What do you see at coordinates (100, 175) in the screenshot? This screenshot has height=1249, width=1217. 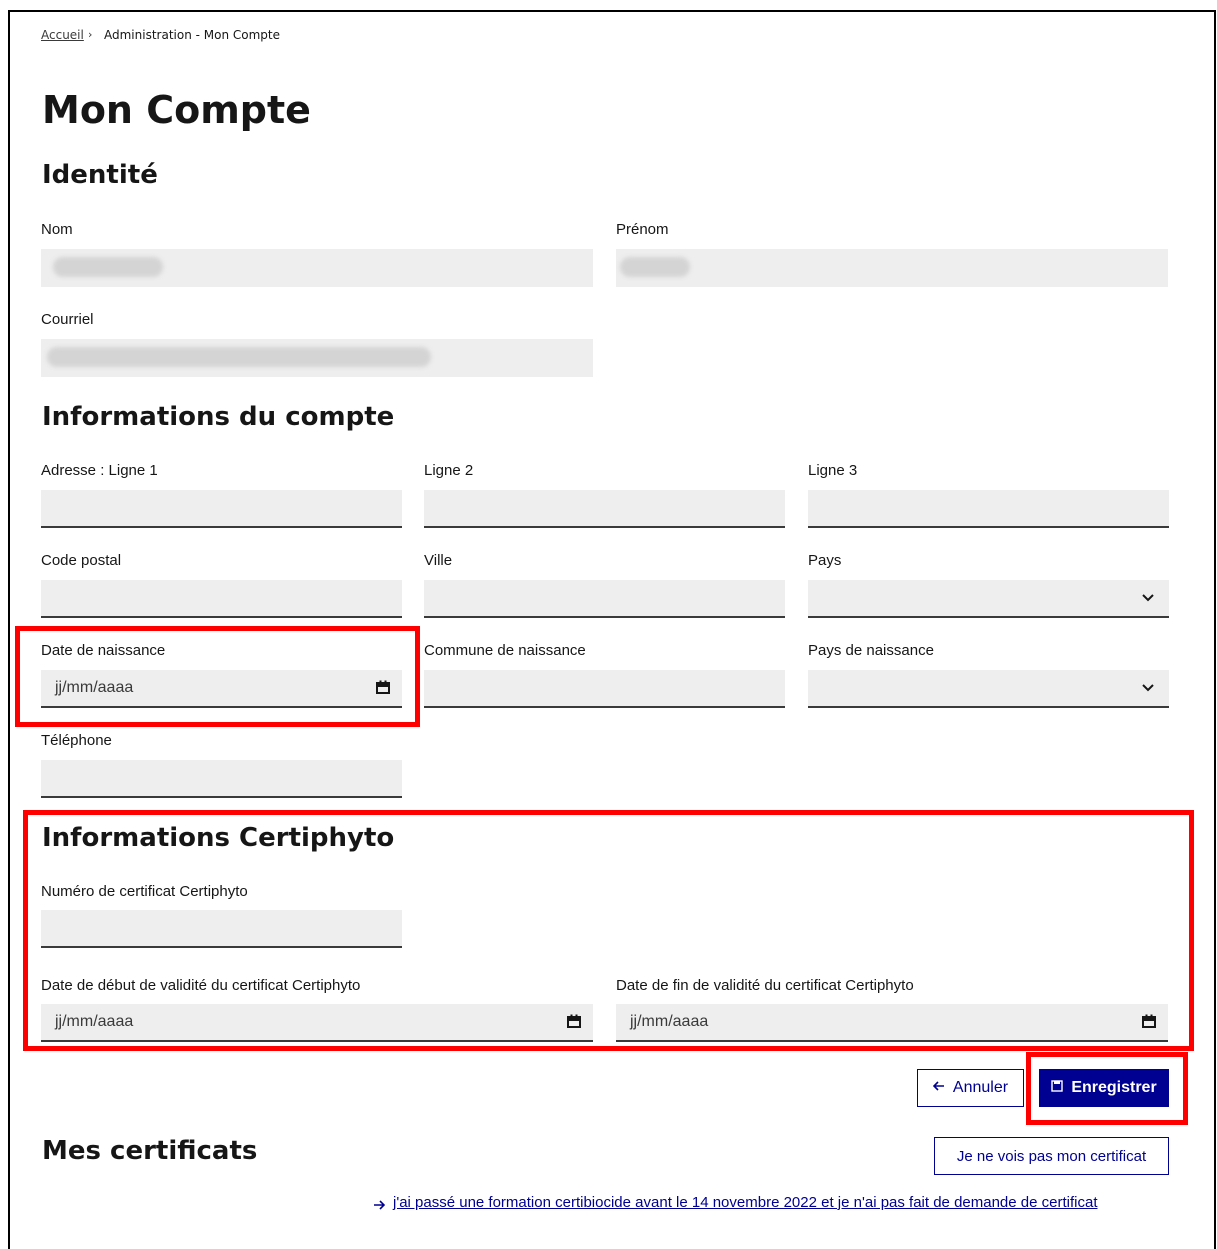 I see `identite-heading: Identité` at bounding box center [100, 175].